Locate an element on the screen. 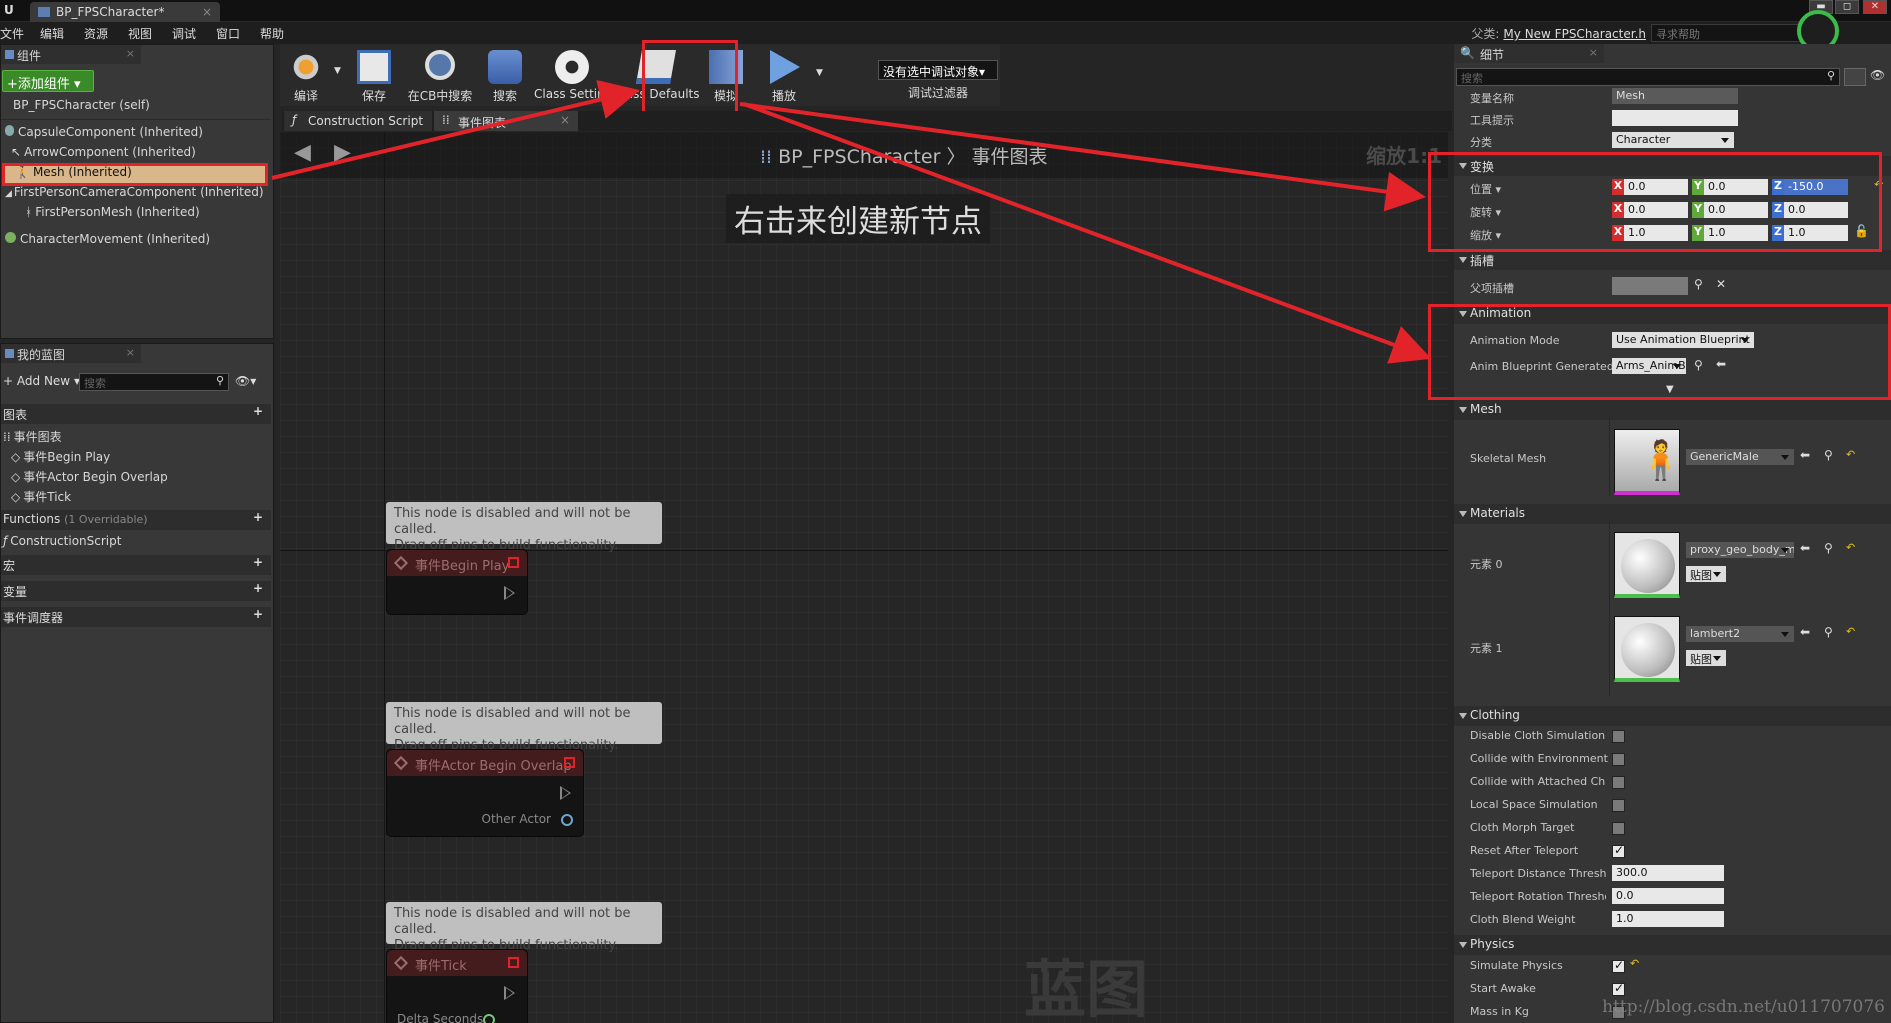 This screenshot has height=1023, width=1891. construction-script-item: ƒ ConstructionScript is located at coordinates (62, 544).